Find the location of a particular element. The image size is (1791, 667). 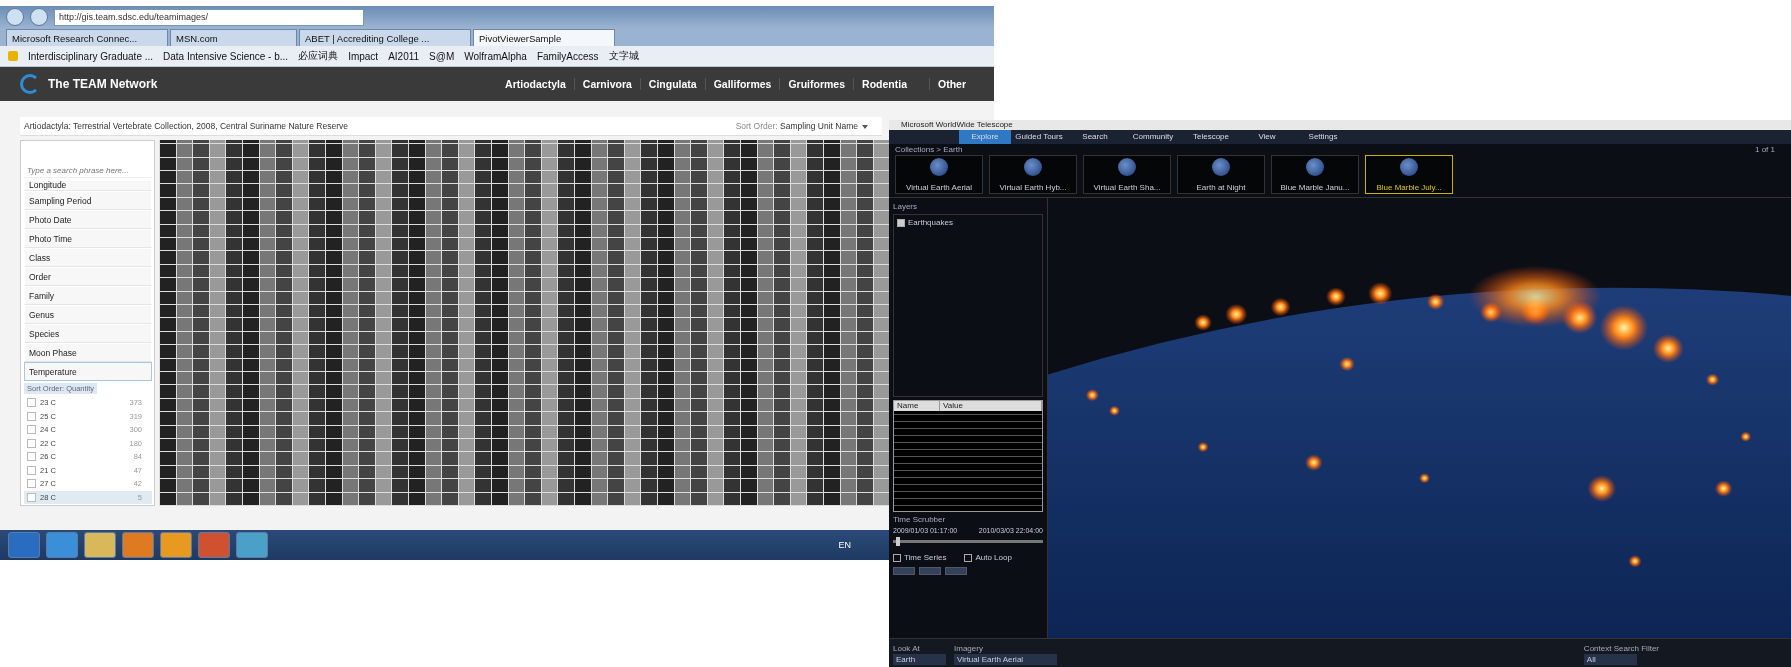

favorite-link: S@M is located at coordinates (442, 56).